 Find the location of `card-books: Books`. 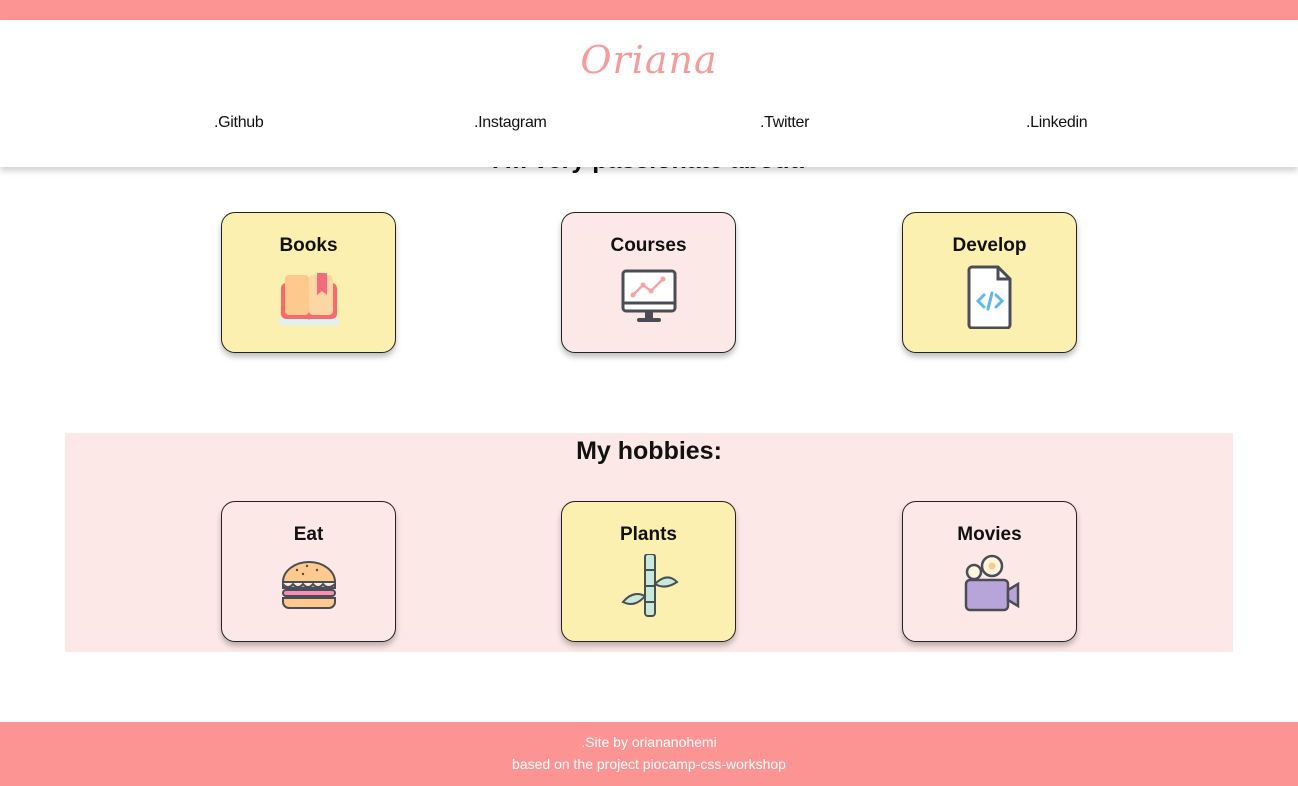

card-books: Books is located at coordinates (308, 282).